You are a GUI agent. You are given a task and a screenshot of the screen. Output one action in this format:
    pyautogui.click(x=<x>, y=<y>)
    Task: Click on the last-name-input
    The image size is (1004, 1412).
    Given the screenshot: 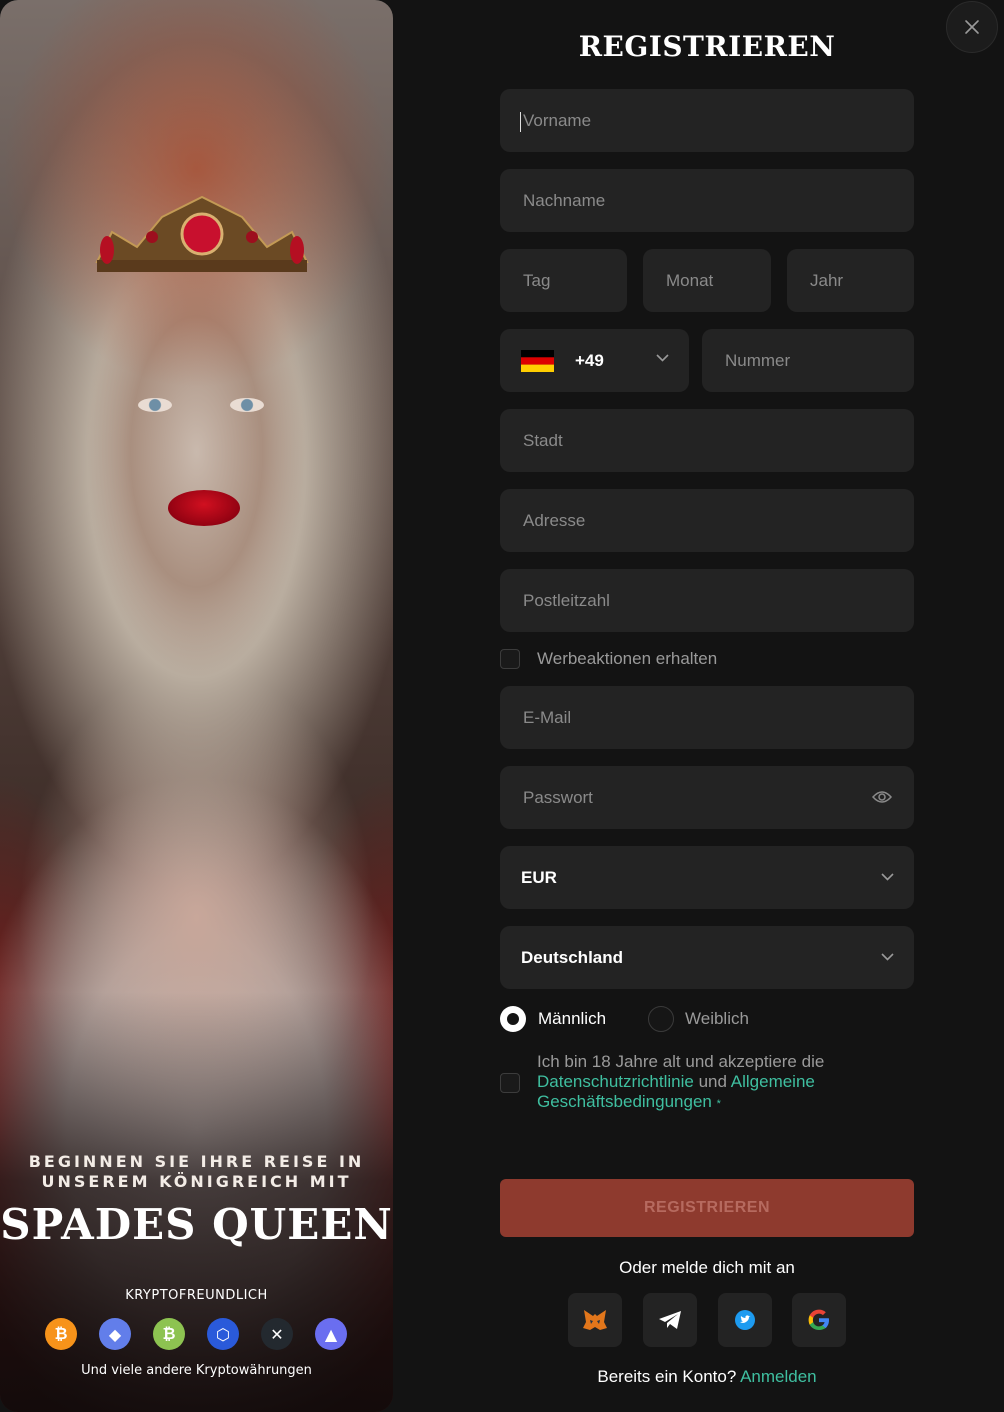 What is the action you would take?
    pyautogui.click(x=717, y=200)
    